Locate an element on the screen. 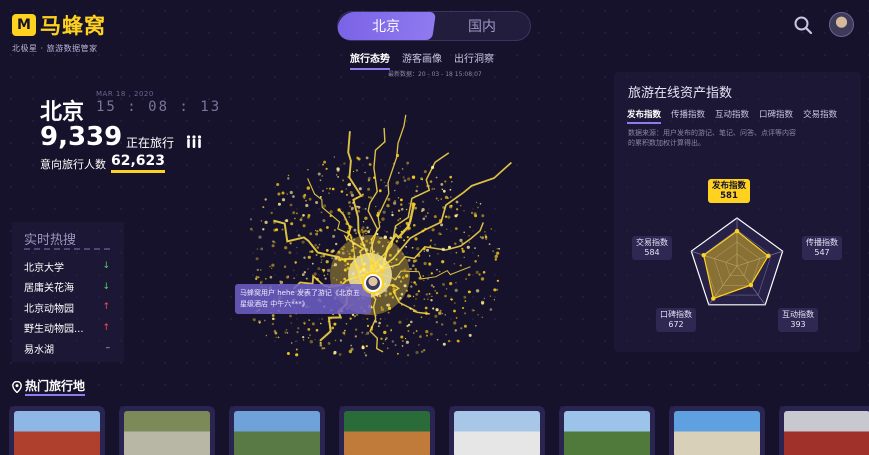  hot-item-name: 北京大学 is located at coordinates (44, 268).